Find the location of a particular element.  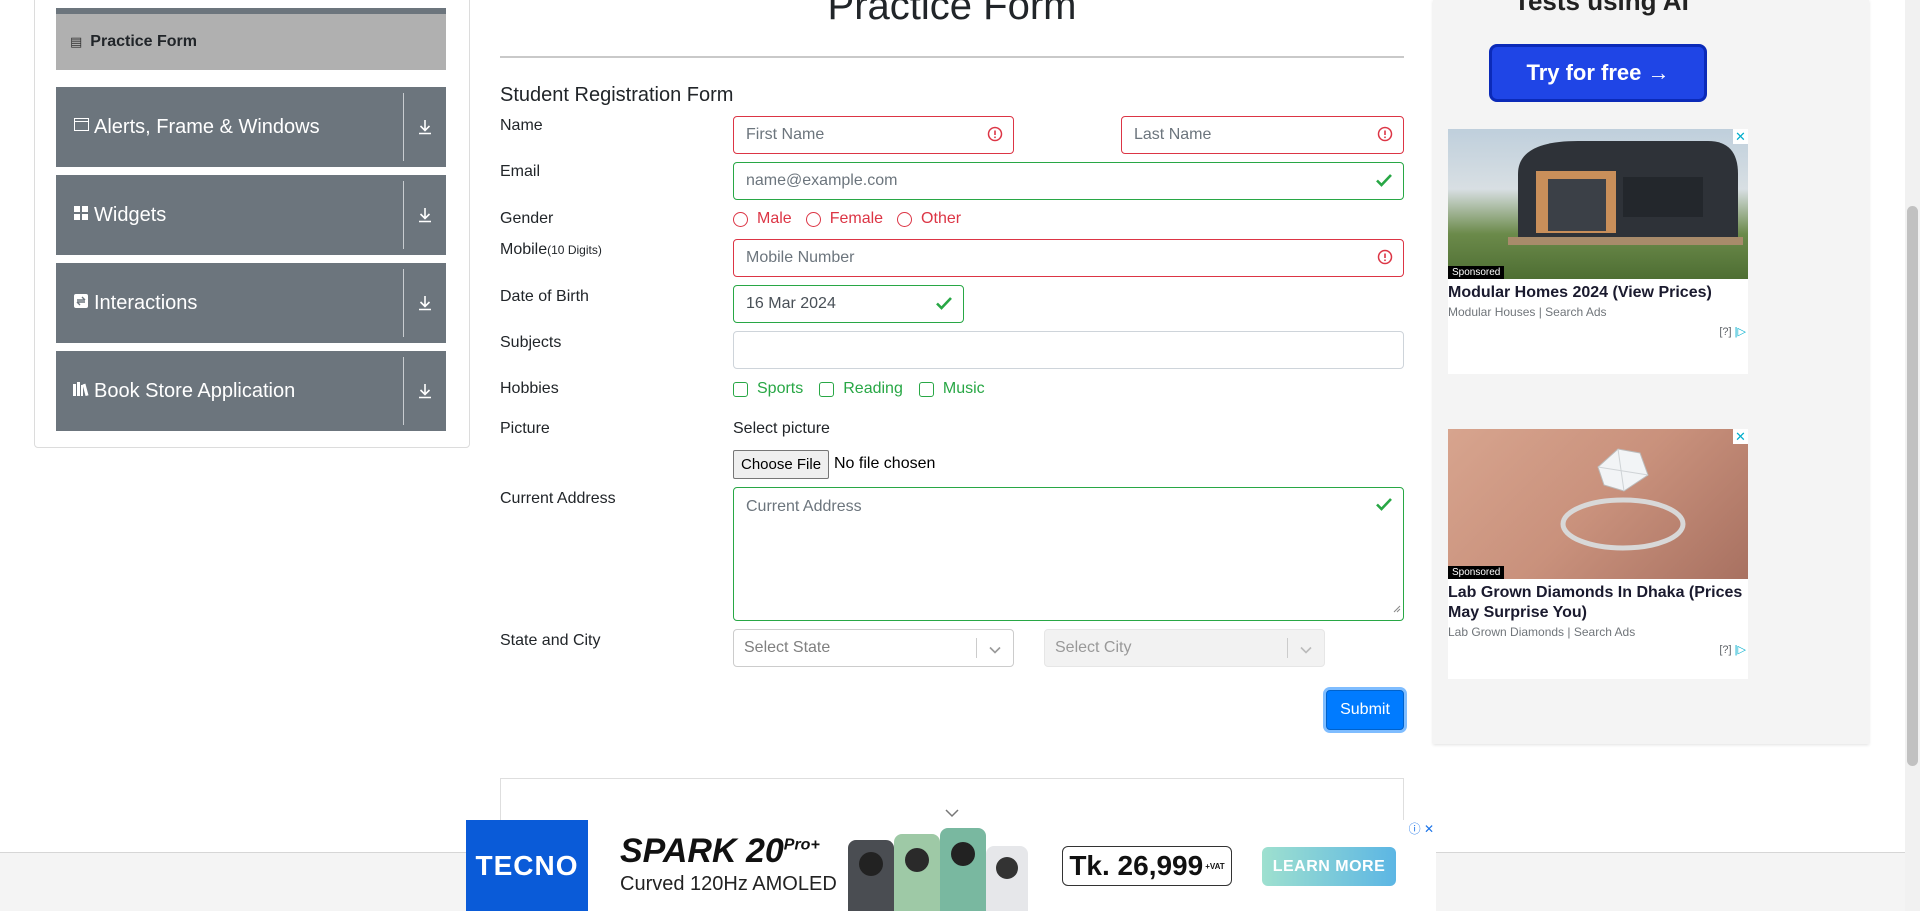

hobbies-label: Hobbies is located at coordinates (529, 388).